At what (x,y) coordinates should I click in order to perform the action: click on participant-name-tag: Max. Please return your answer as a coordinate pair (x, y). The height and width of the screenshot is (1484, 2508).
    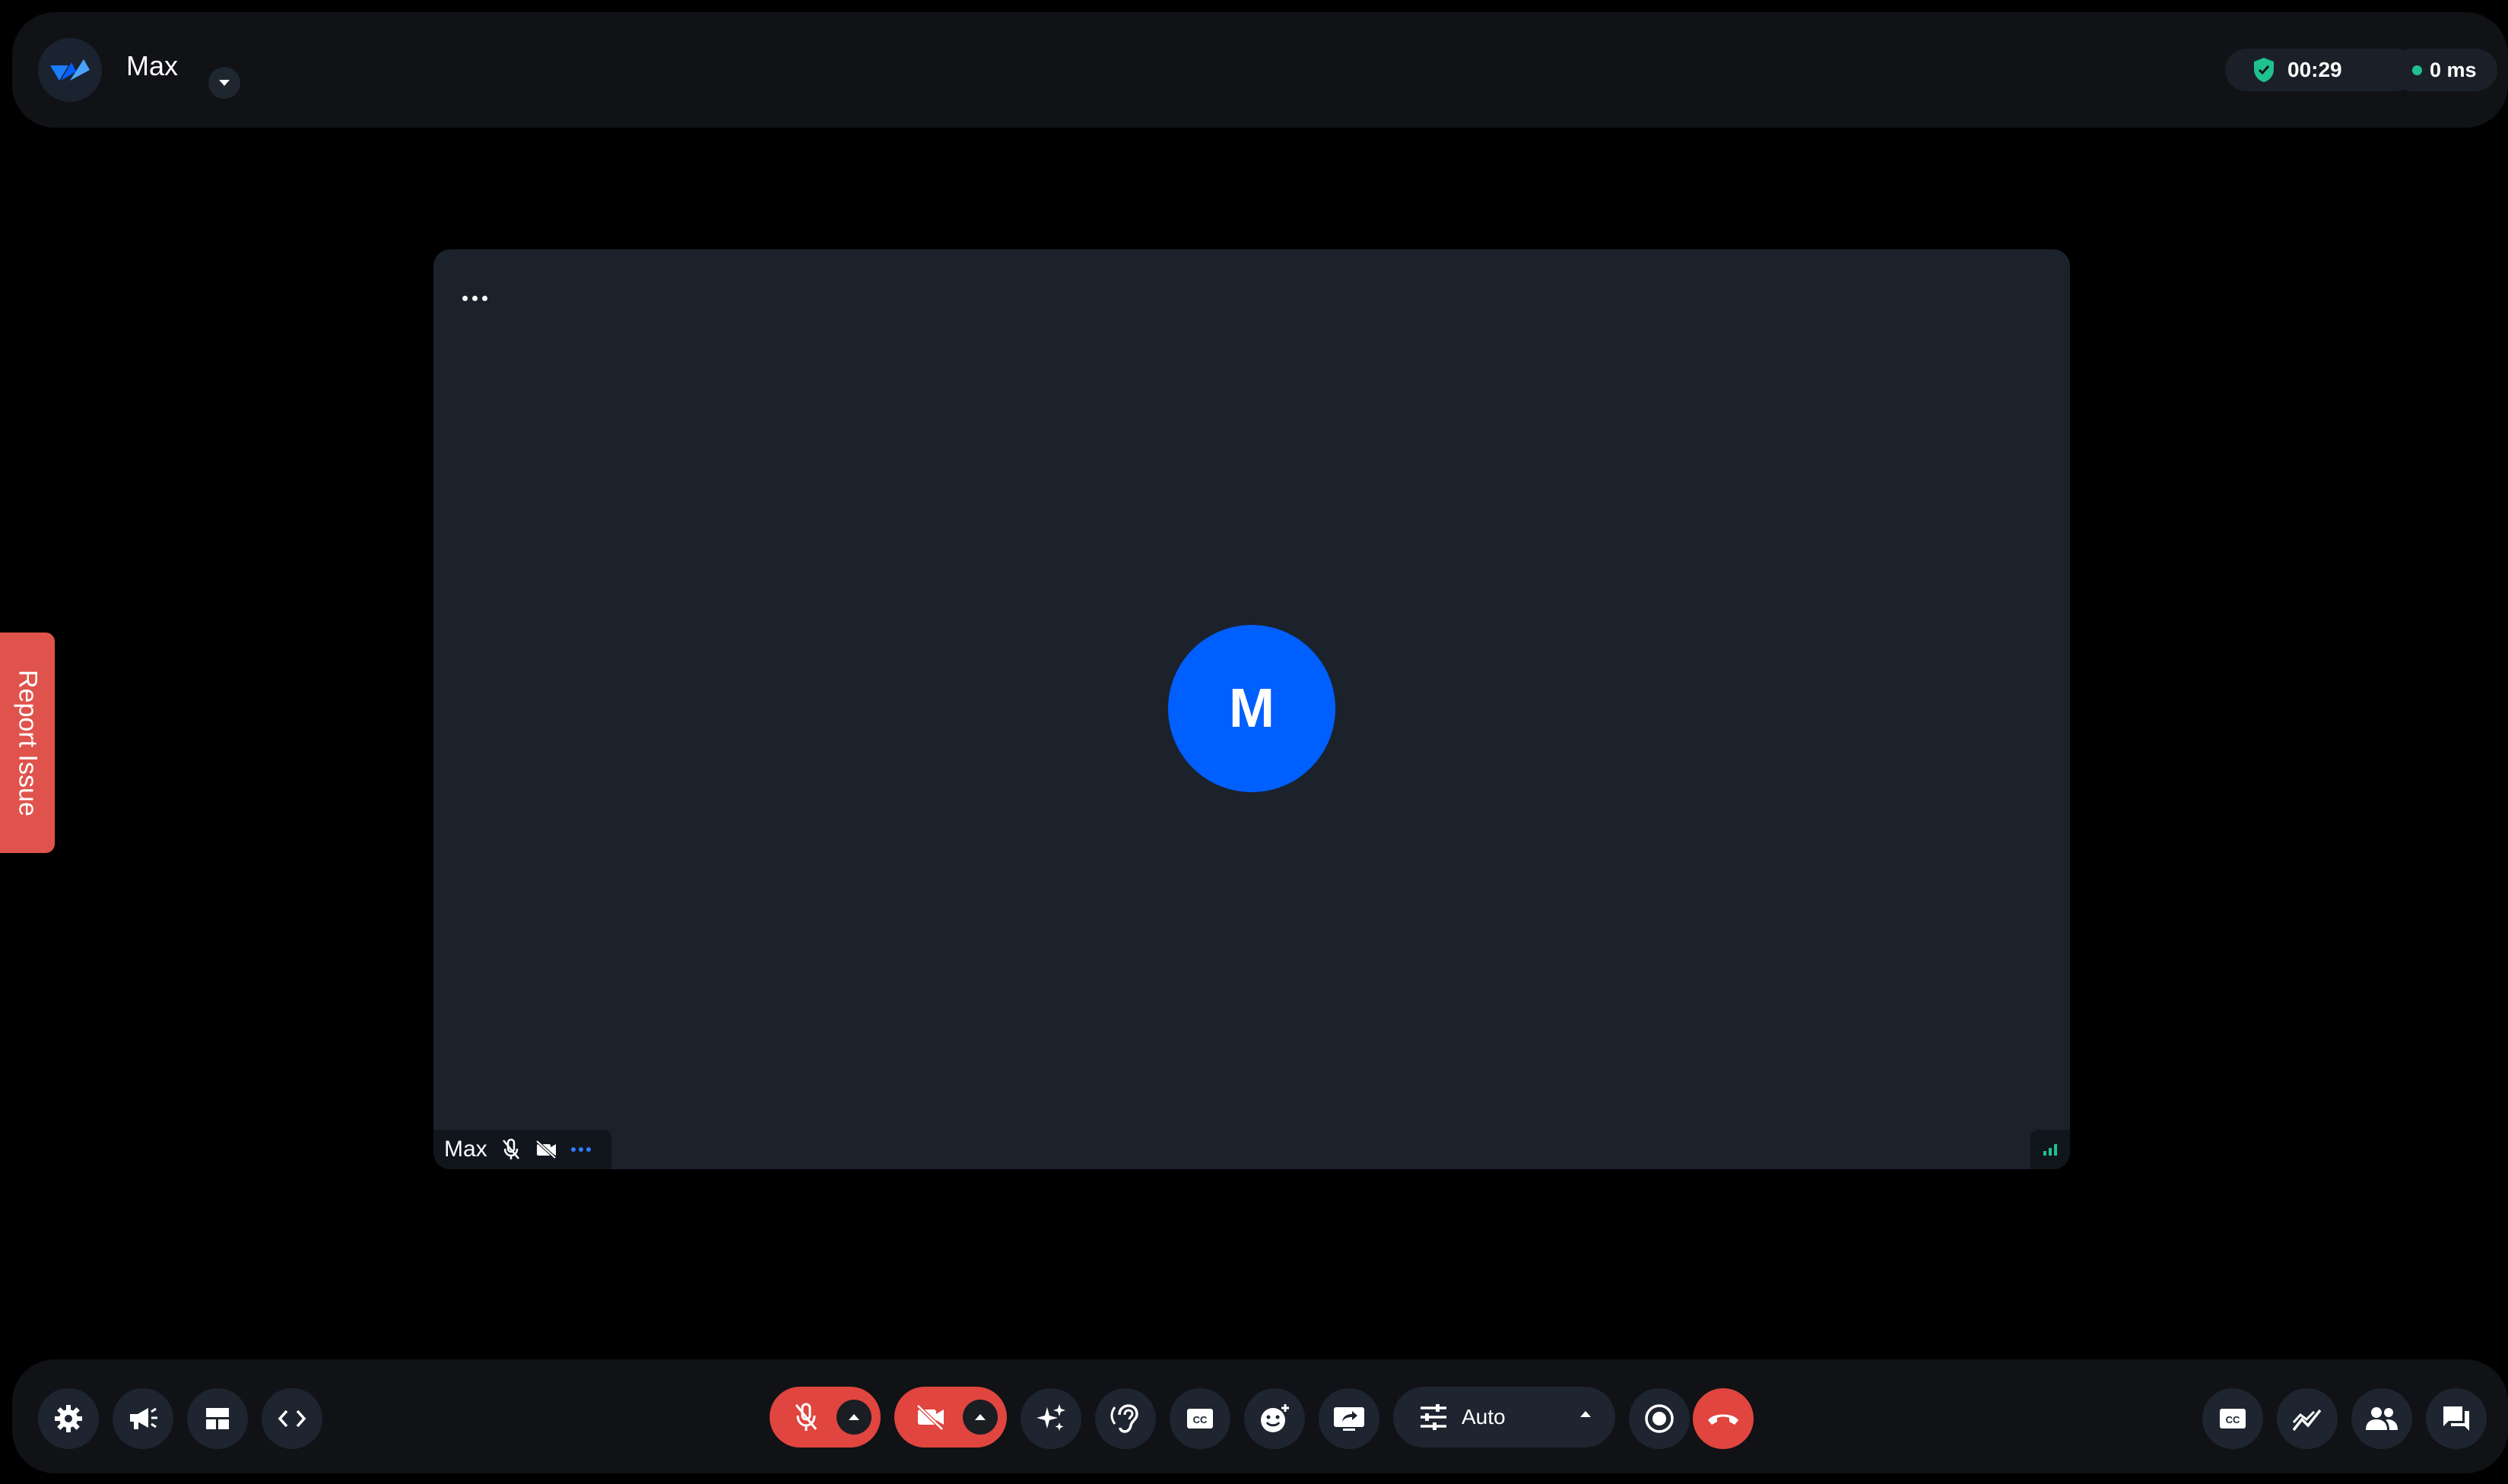
    Looking at the image, I should click on (522, 1149).